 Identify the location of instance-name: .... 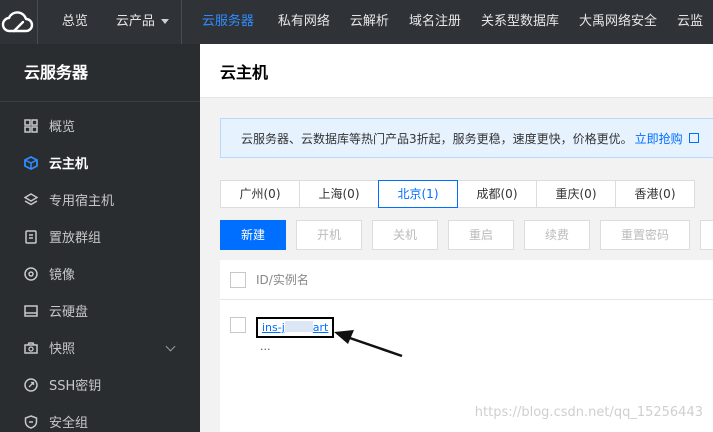
(265, 346).